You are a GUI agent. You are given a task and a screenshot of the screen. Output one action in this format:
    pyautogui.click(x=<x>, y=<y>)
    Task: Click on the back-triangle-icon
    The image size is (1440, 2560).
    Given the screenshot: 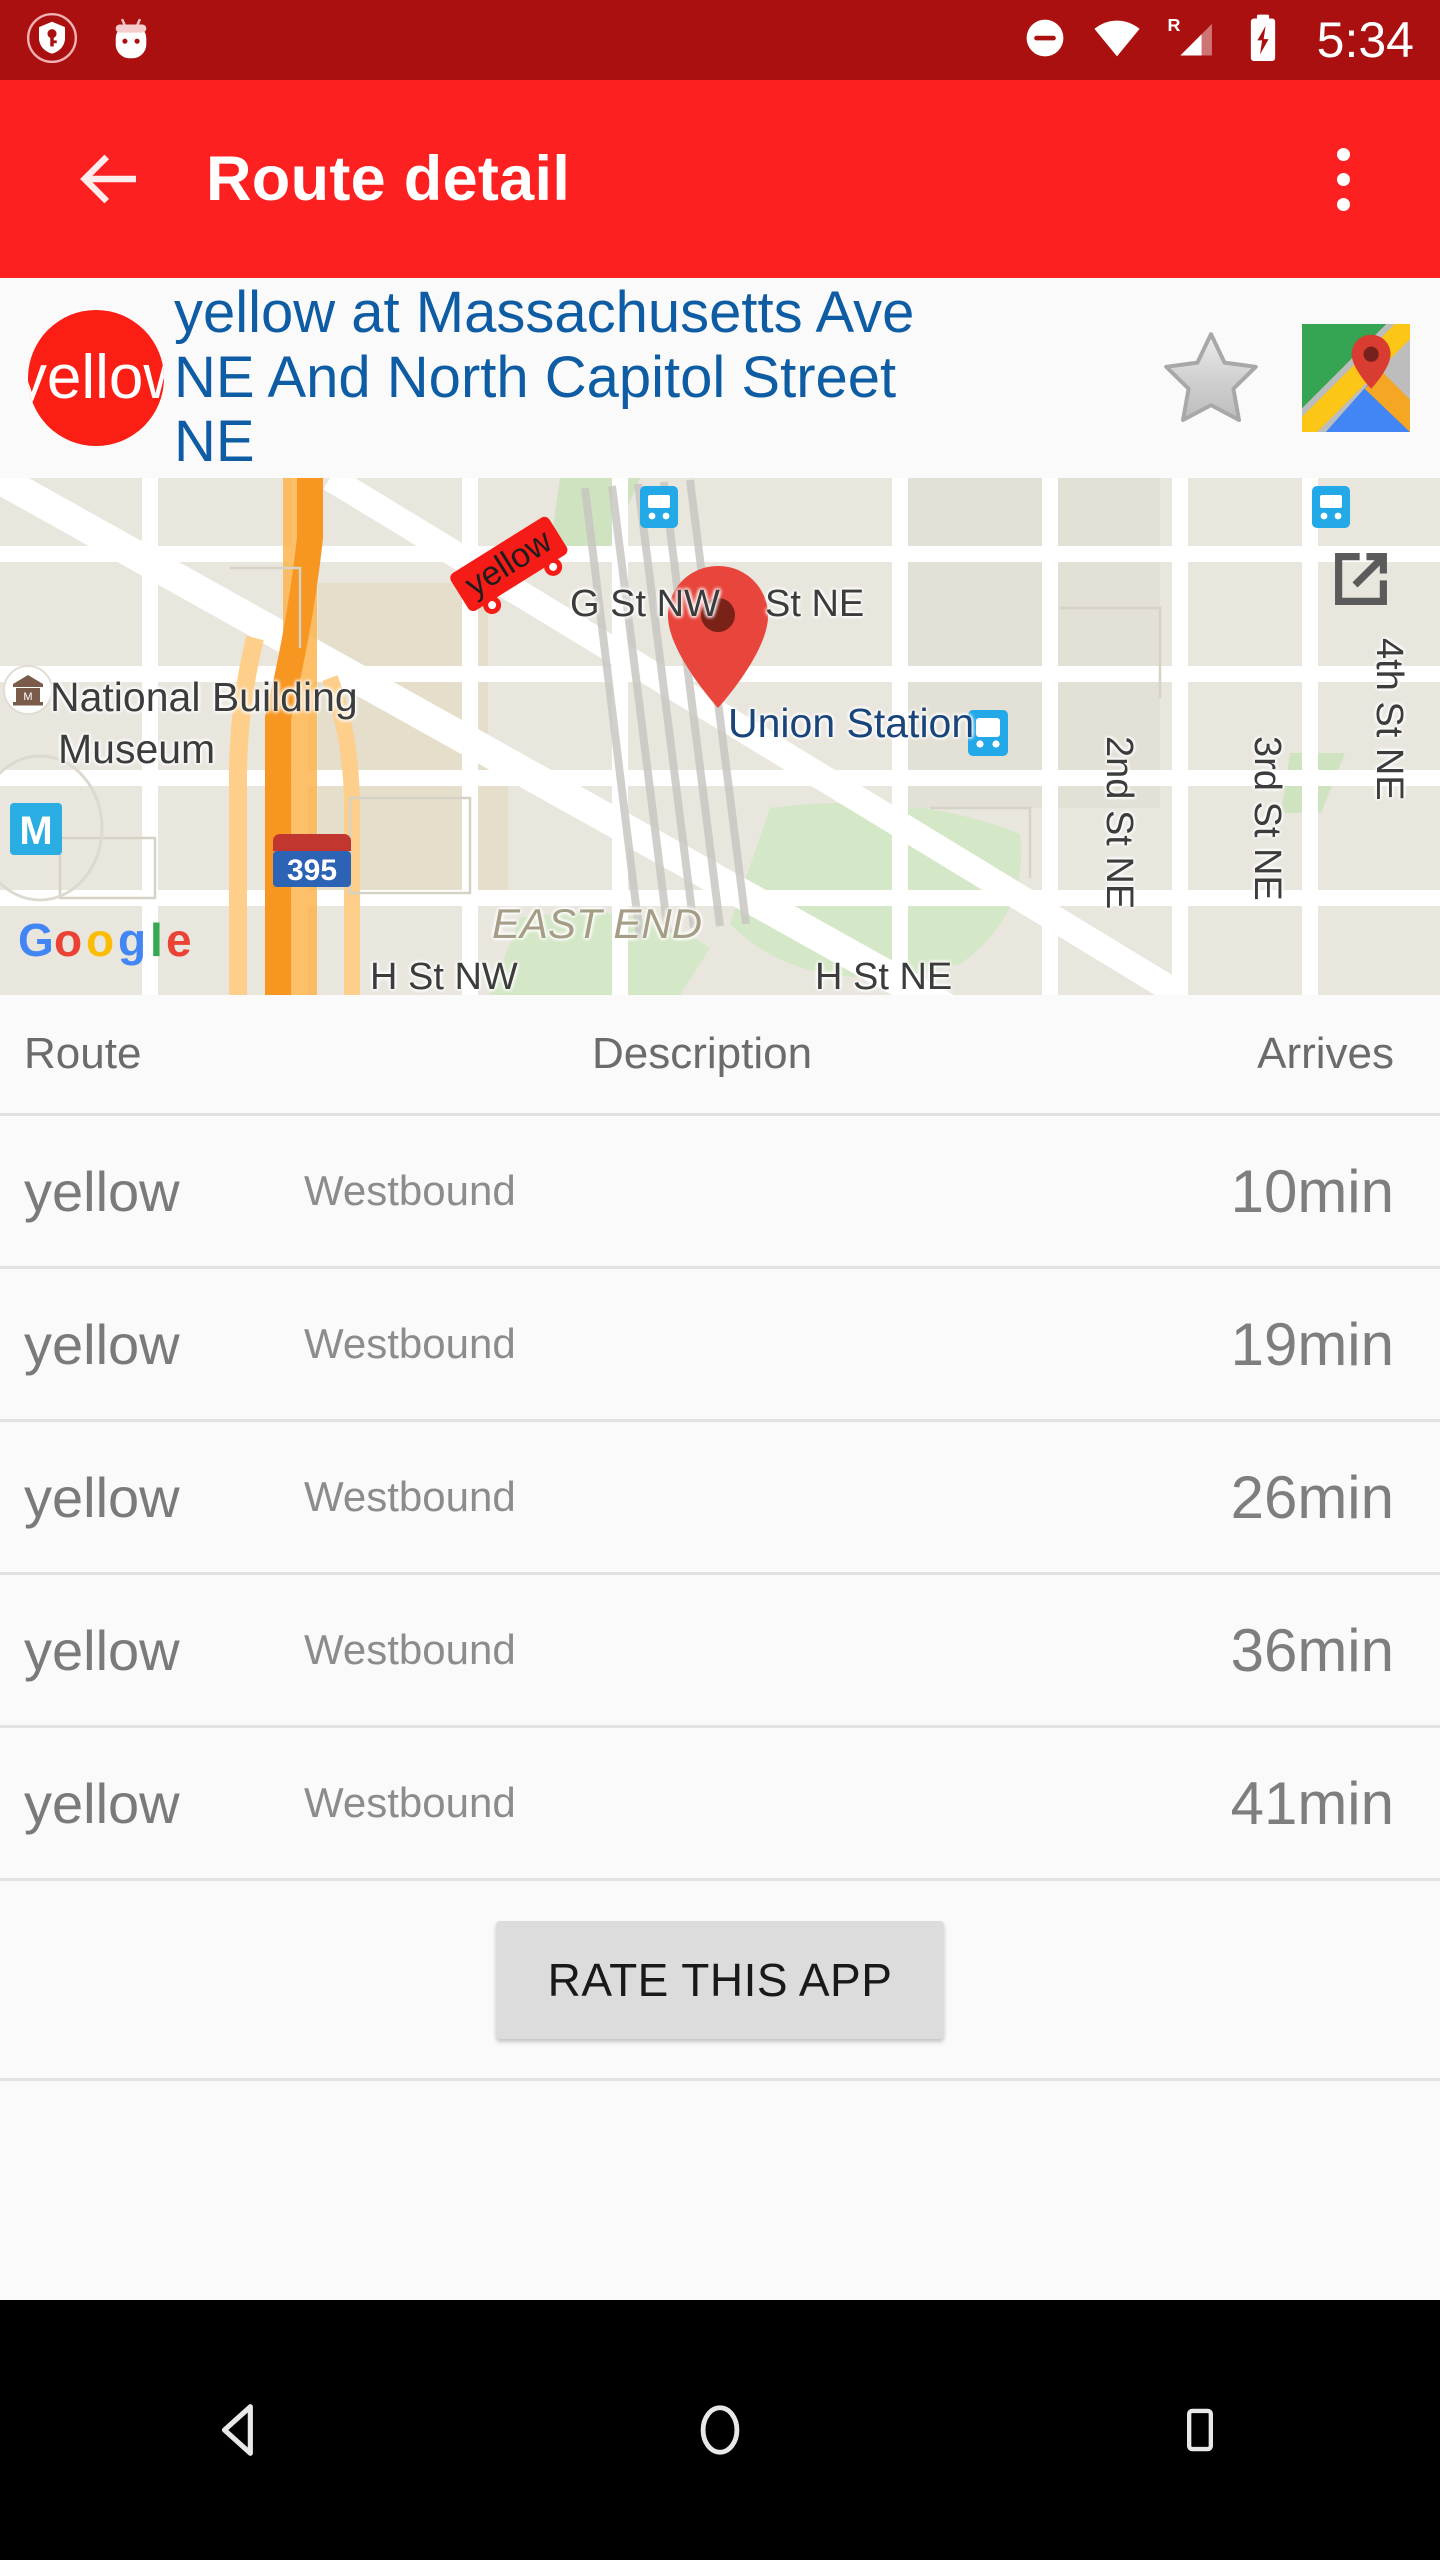 What is the action you would take?
    pyautogui.click(x=237, y=2430)
    